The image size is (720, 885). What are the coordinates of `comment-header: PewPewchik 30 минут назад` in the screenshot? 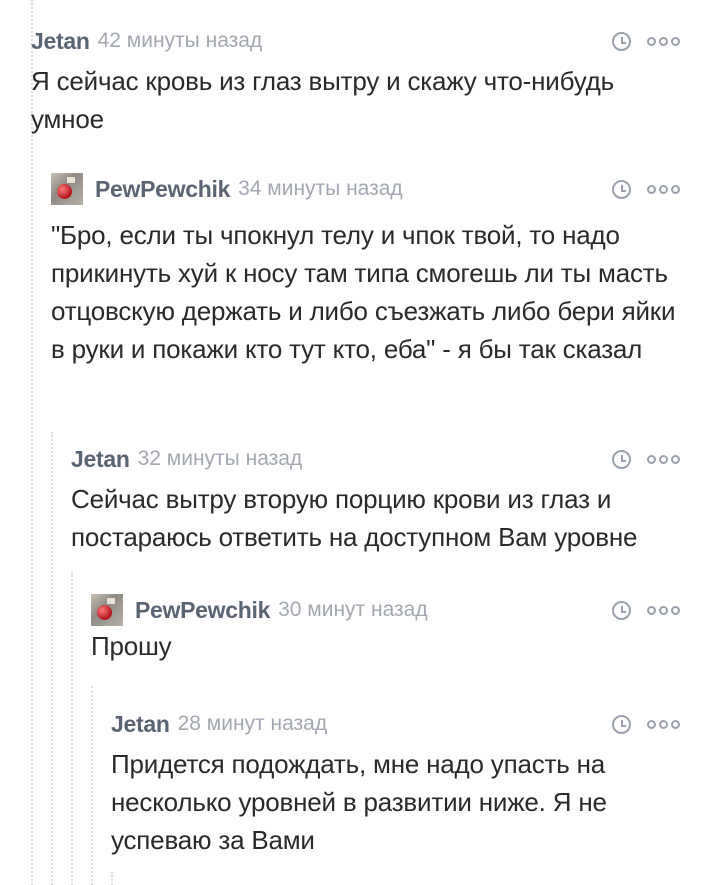 It's located at (385, 610).